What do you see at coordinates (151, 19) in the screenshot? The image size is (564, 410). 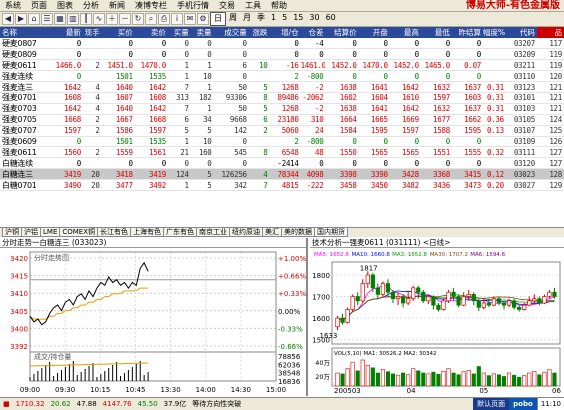 I see `search-icon: ⌕` at bounding box center [151, 19].